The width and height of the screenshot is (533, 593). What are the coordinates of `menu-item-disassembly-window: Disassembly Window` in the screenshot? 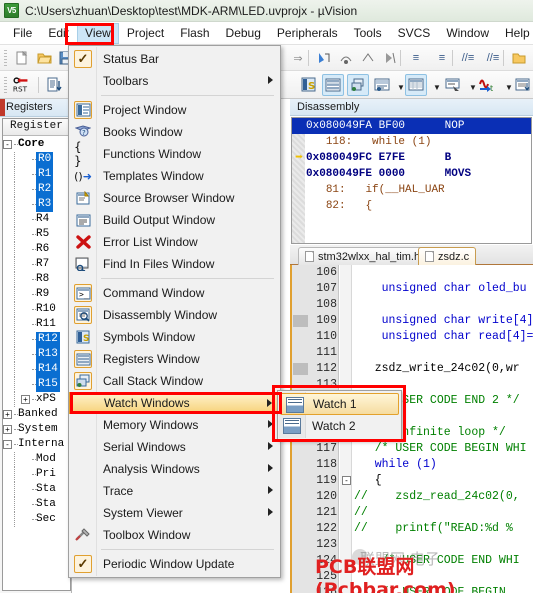 It's located at (174, 315).